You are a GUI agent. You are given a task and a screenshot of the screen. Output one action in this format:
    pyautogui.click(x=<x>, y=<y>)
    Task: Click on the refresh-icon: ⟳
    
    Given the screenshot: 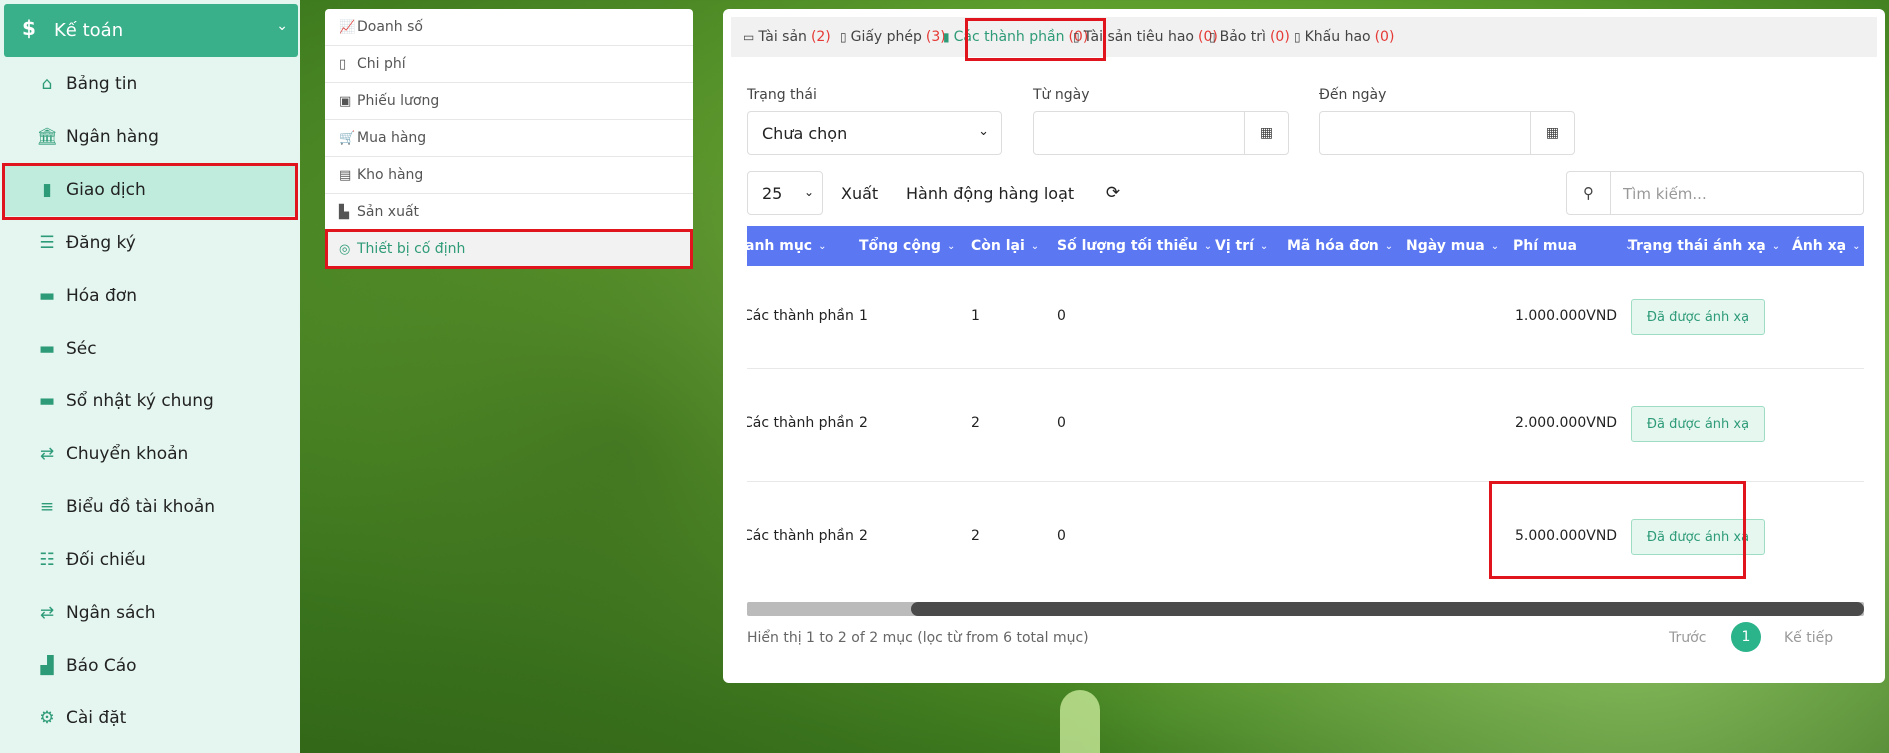 What is the action you would take?
    pyautogui.click(x=1113, y=193)
    